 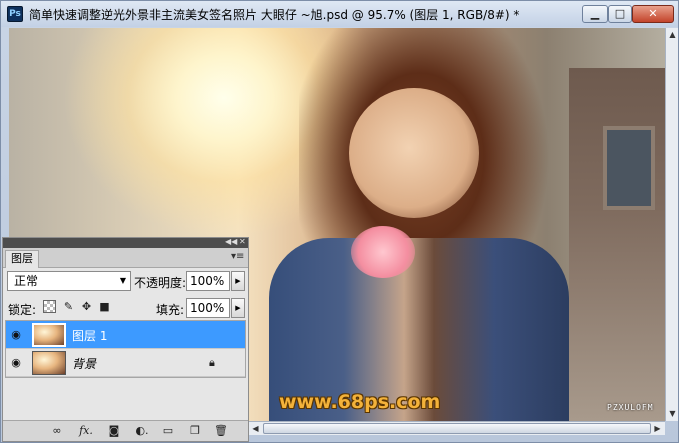 I want to click on group-icon: ▭, so click(x=168, y=431).